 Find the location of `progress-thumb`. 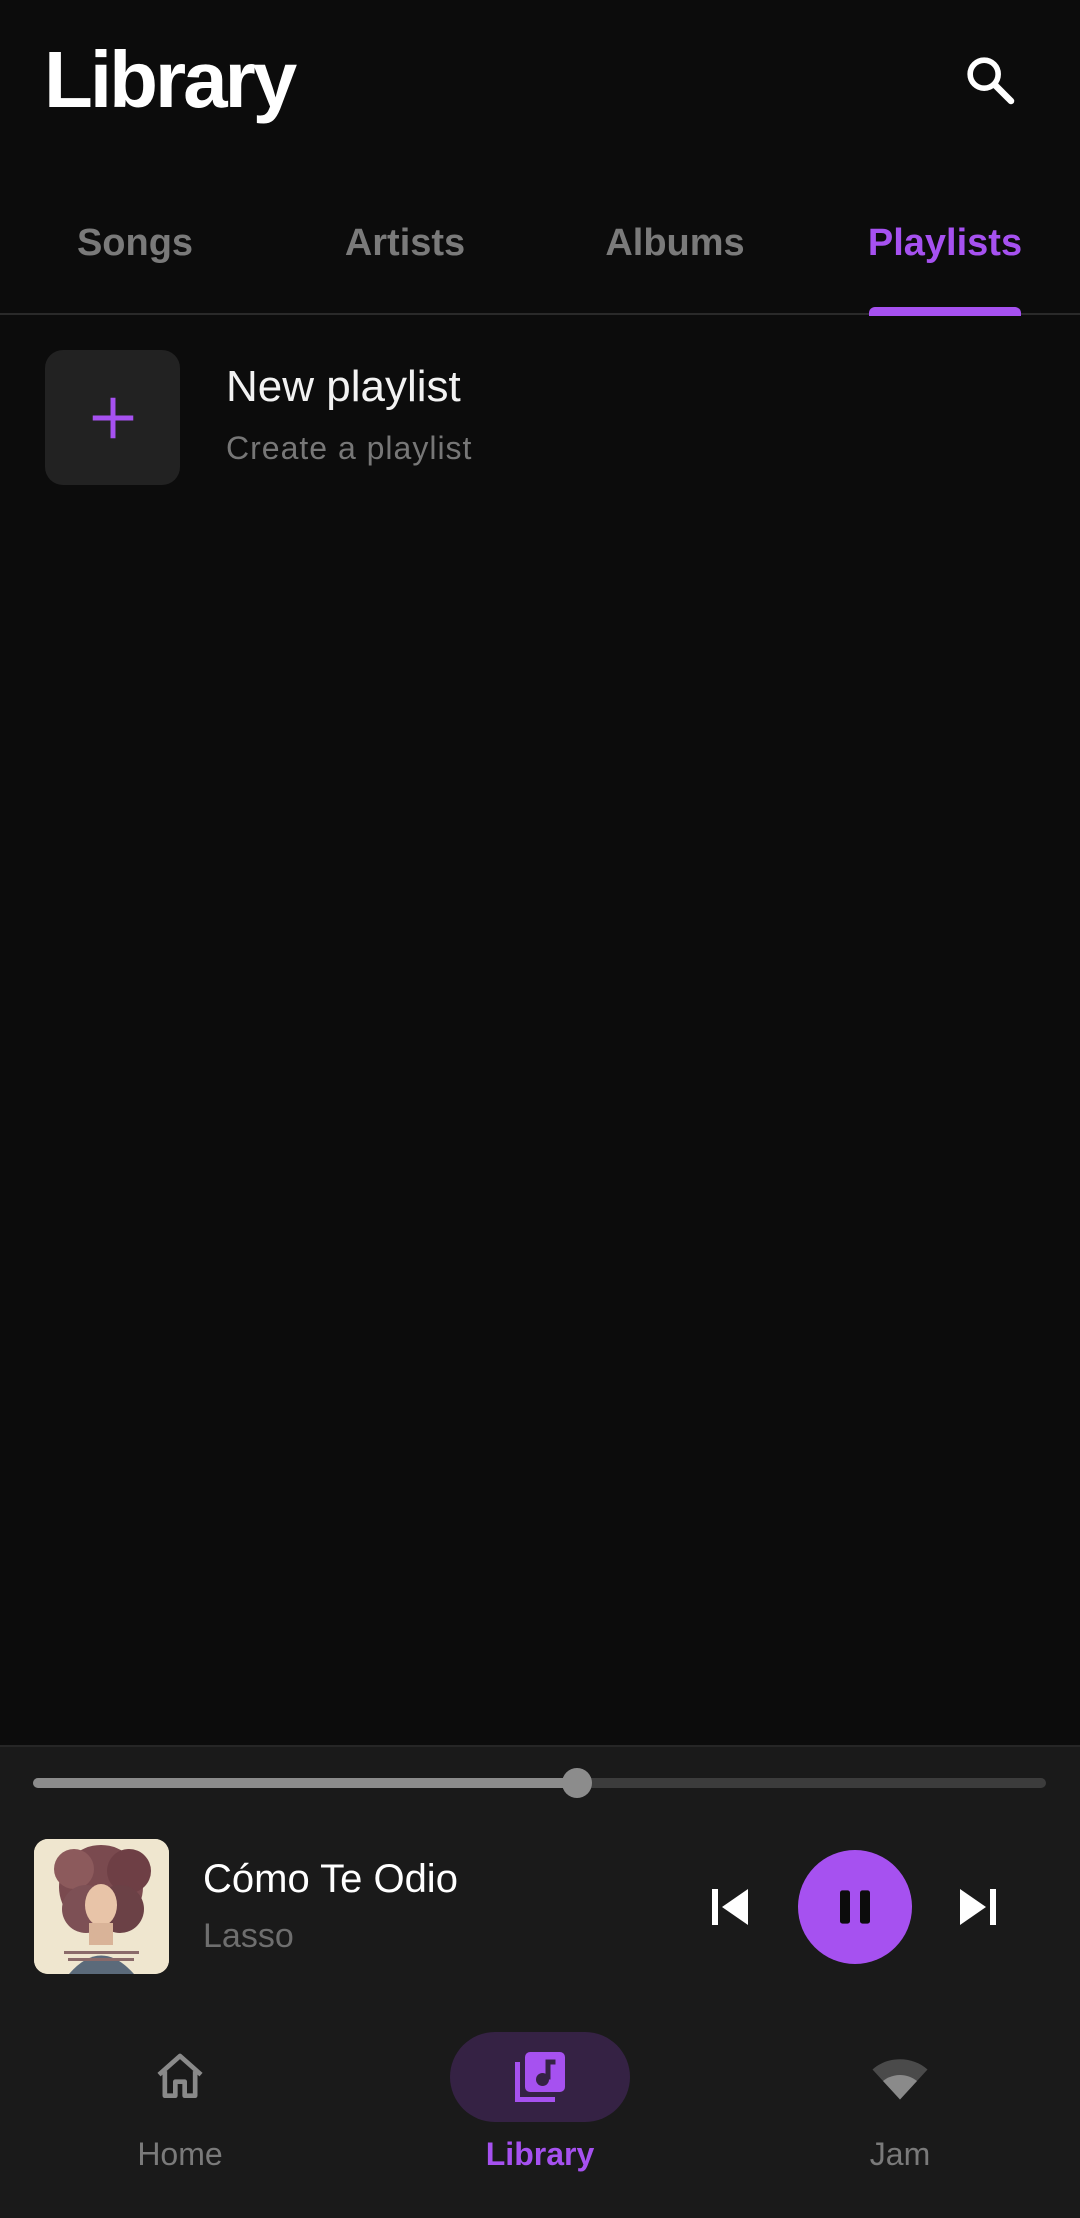

progress-thumb is located at coordinates (576, 1783).